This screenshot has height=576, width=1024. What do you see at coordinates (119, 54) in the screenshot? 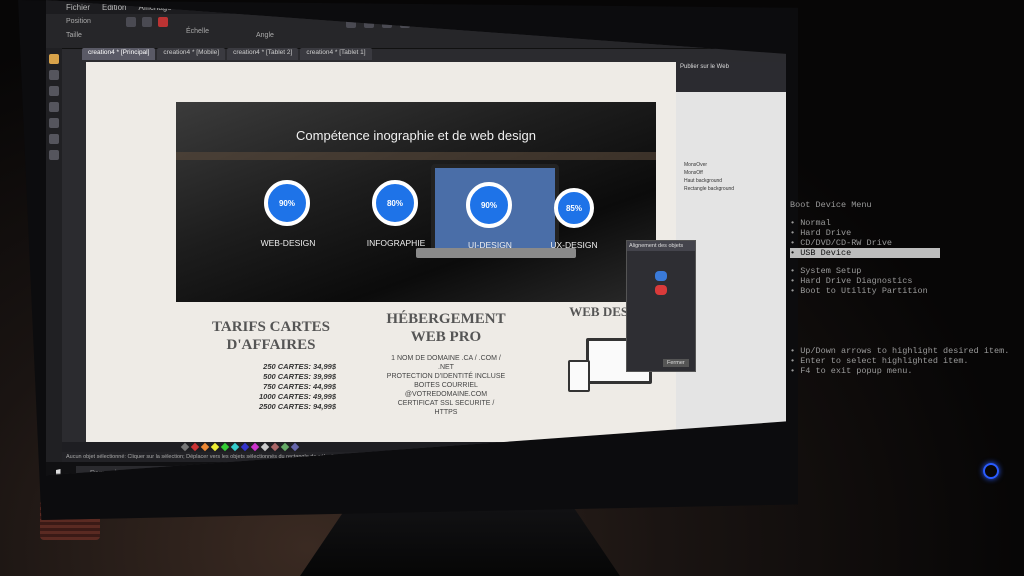
I see `tab-principal: creation4 * [Principal]` at bounding box center [119, 54].